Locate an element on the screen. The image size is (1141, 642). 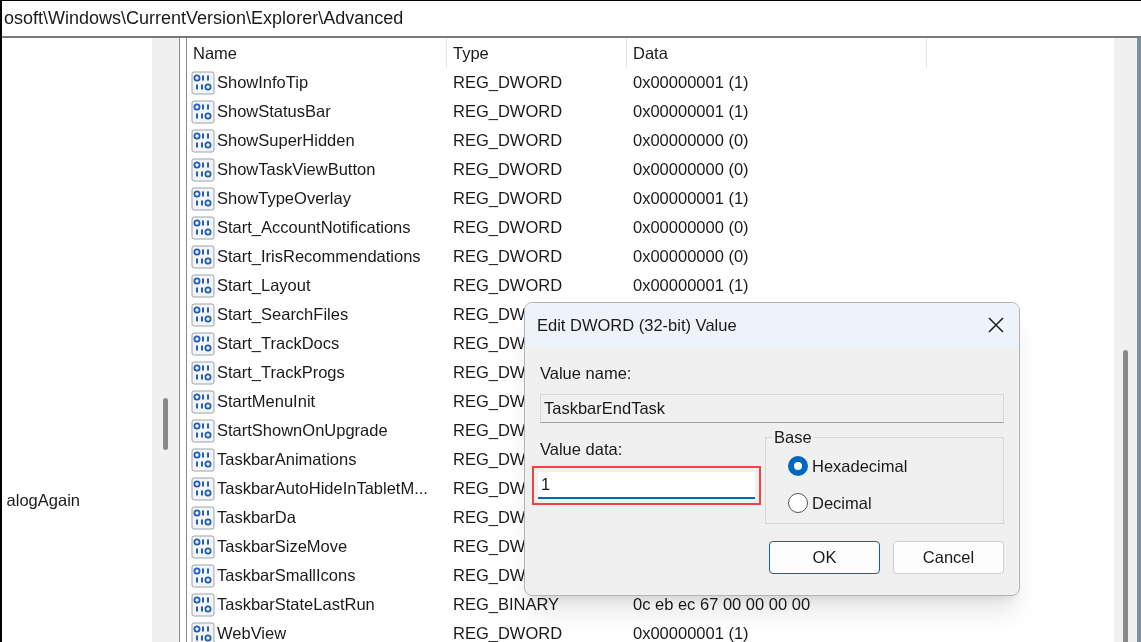
value-data-field: 1 is located at coordinates (646, 485).